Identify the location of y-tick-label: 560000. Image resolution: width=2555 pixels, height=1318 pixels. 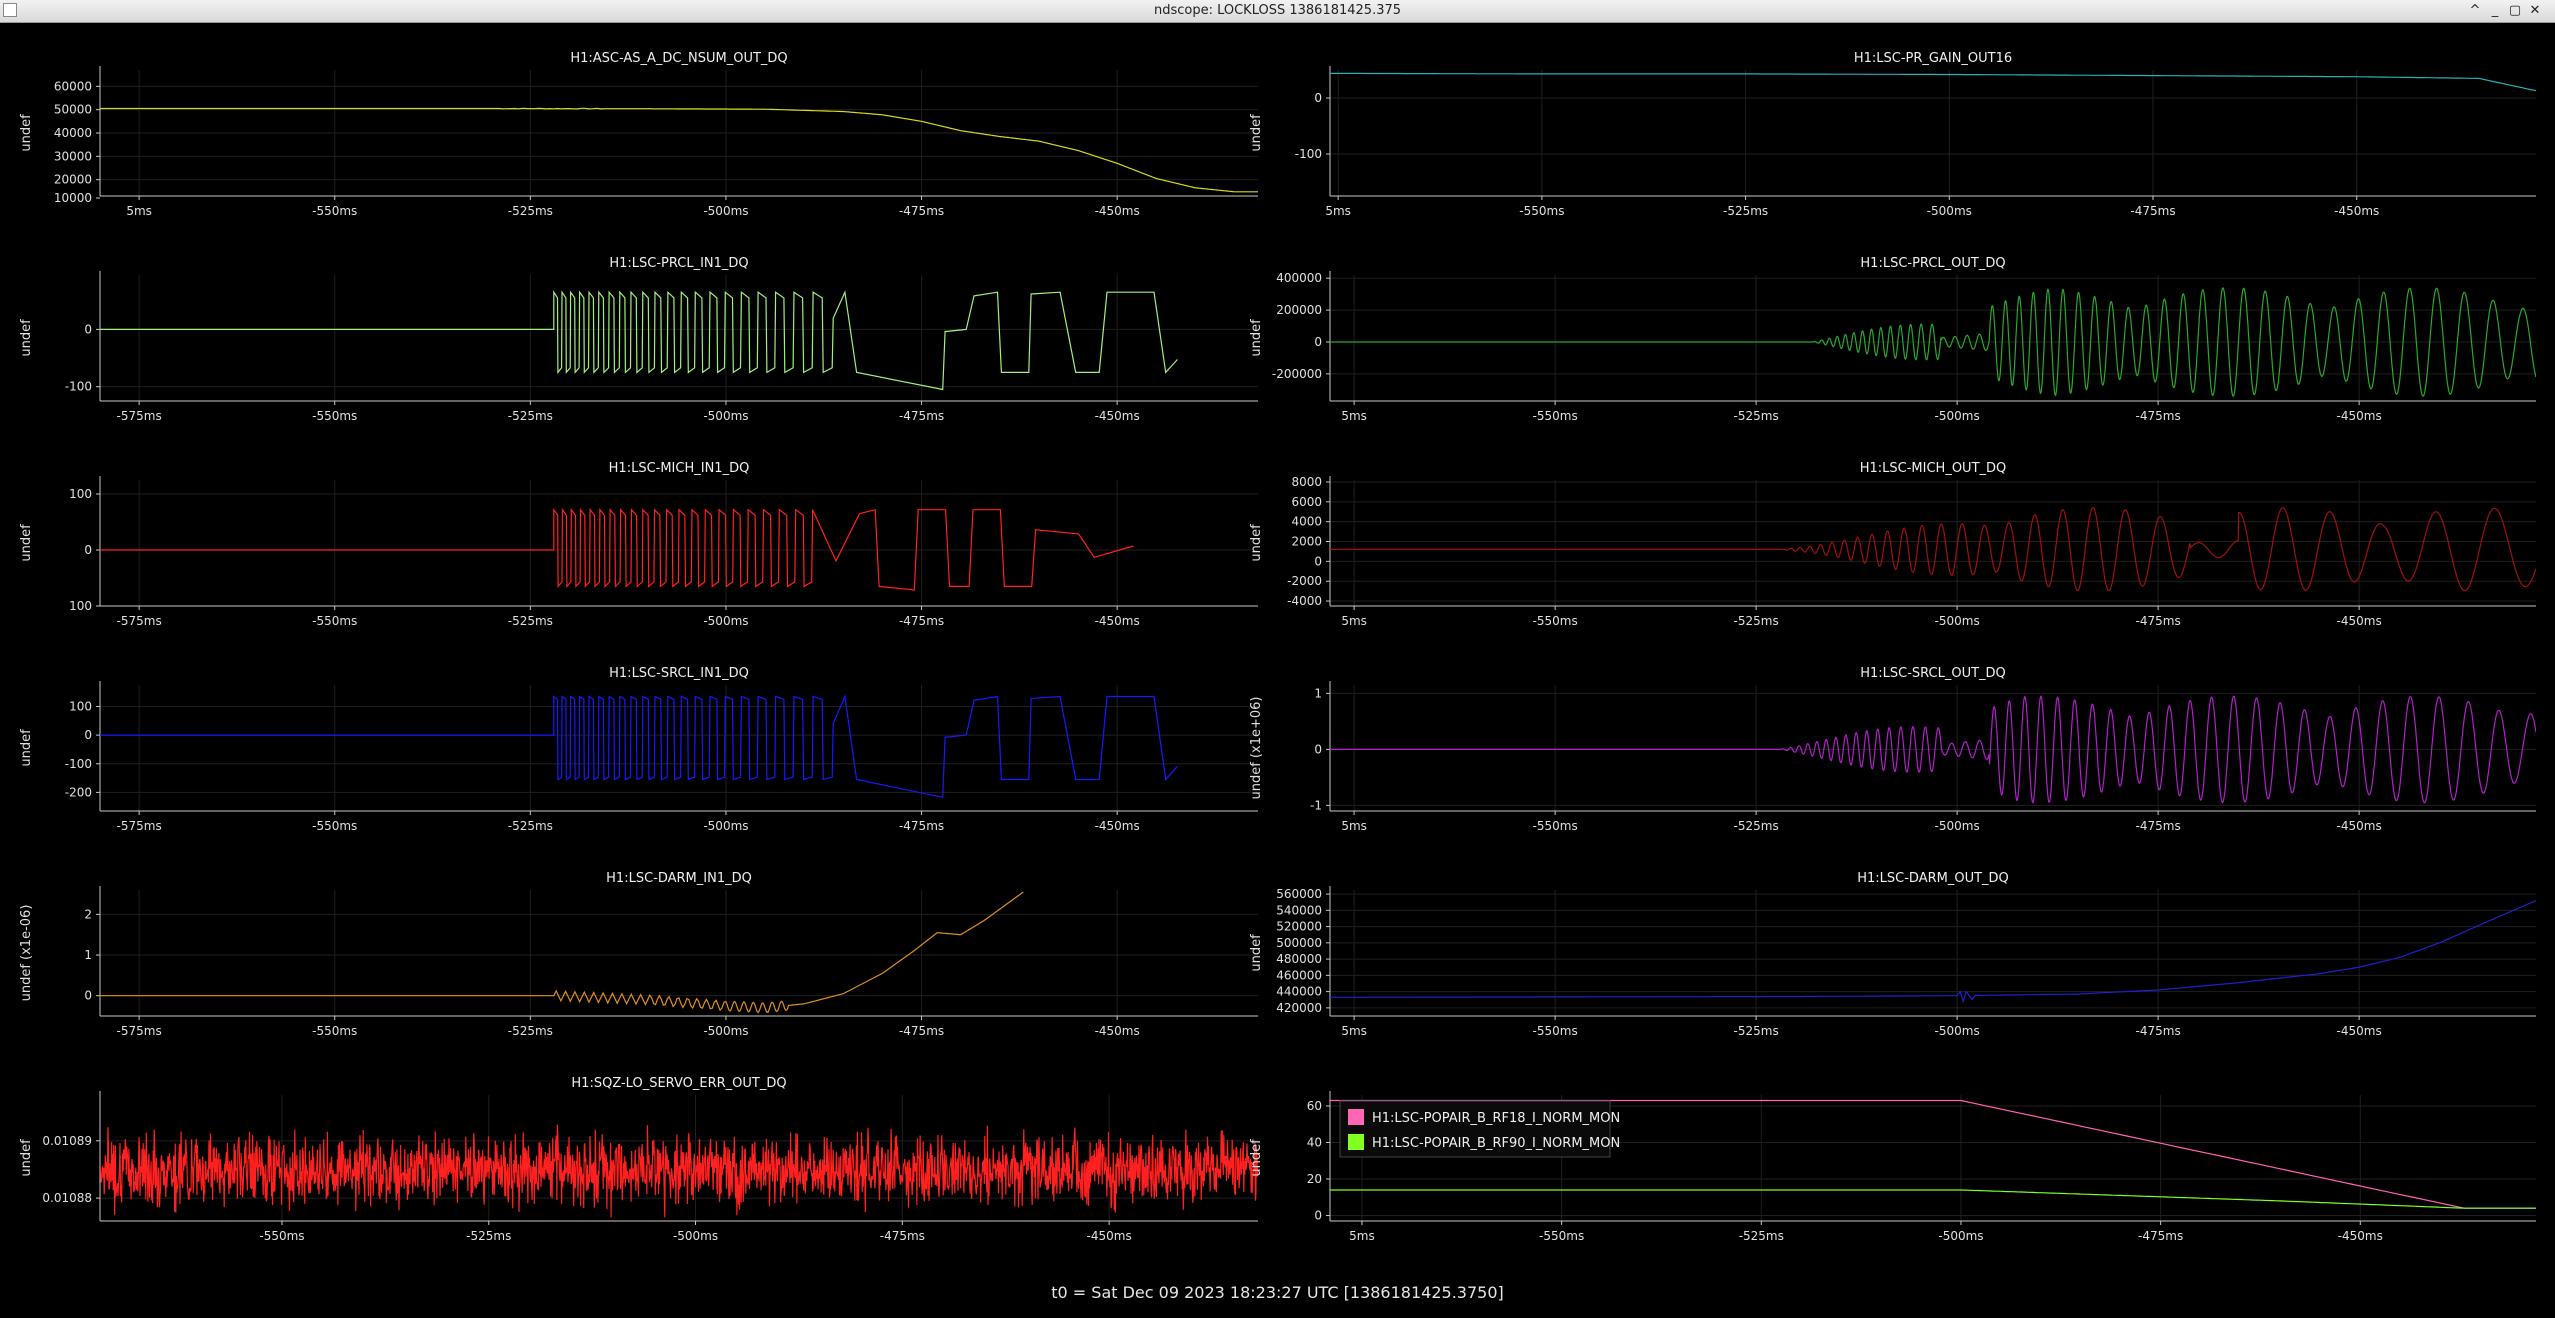
(1299, 894).